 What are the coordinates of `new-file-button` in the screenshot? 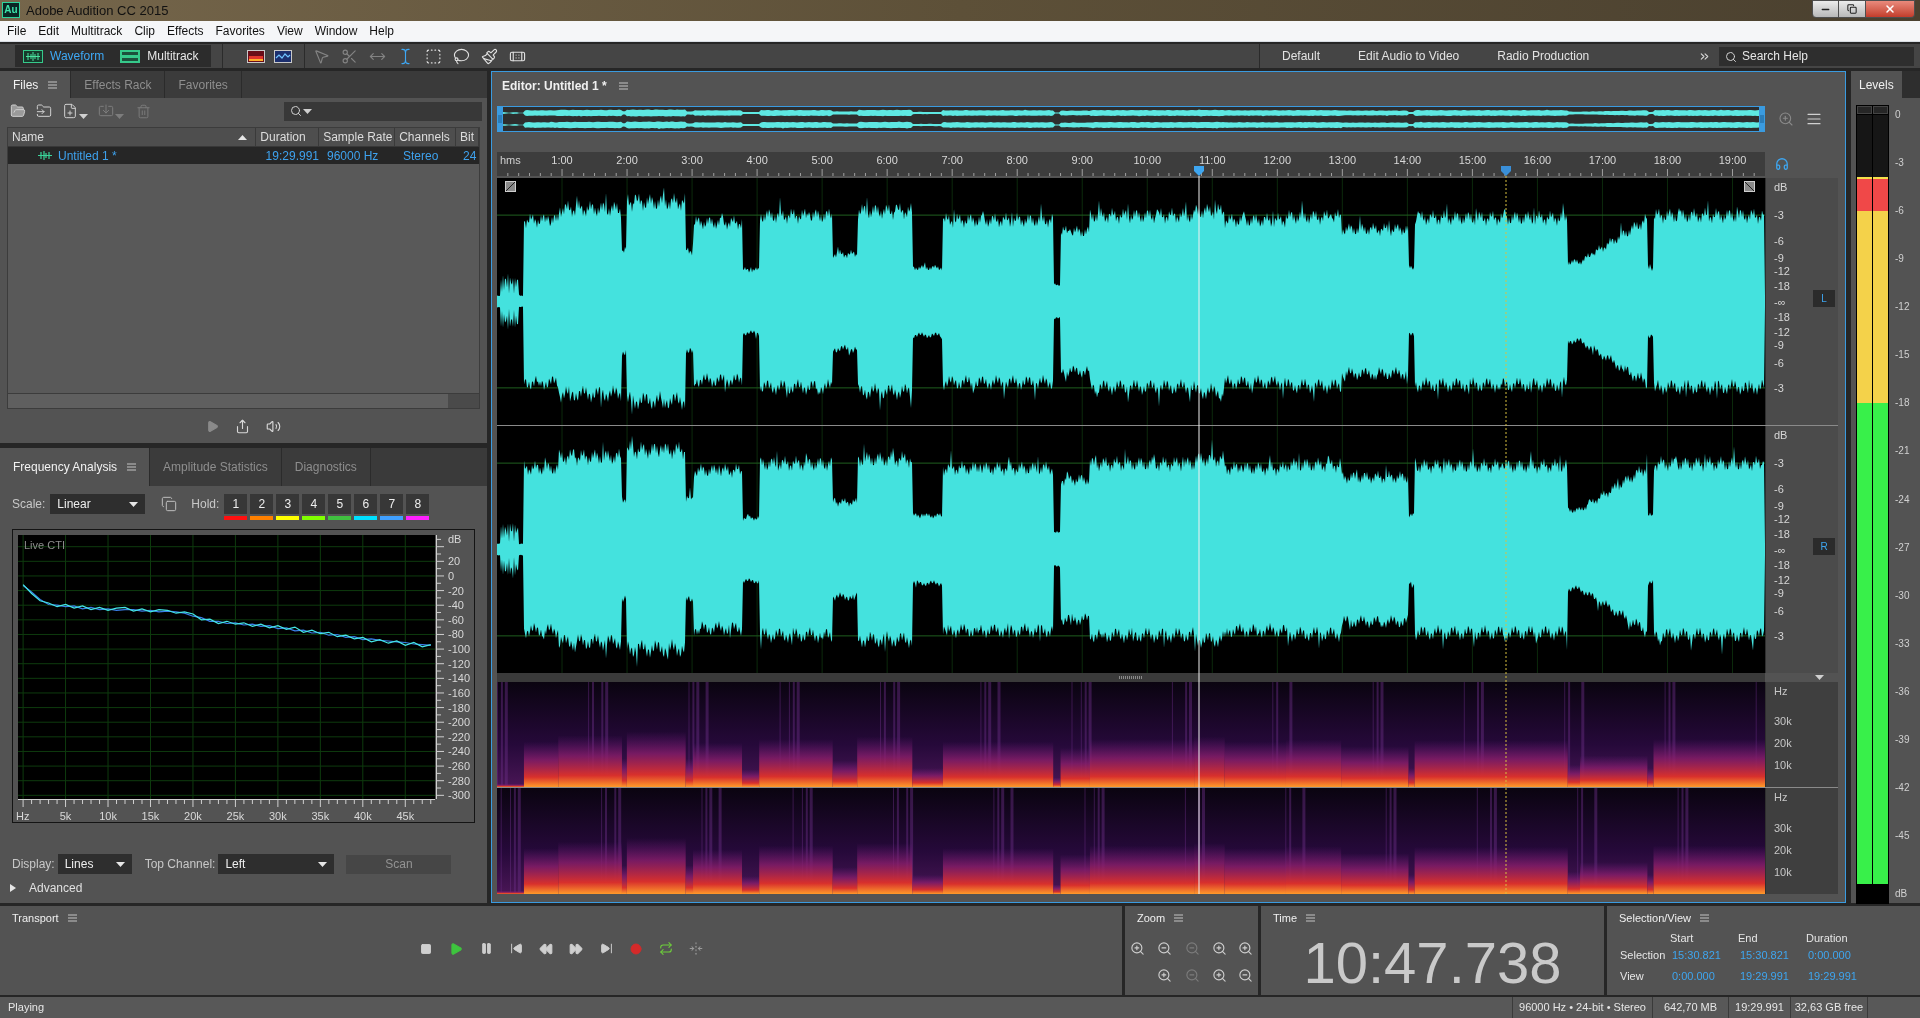 It's located at (75, 111).